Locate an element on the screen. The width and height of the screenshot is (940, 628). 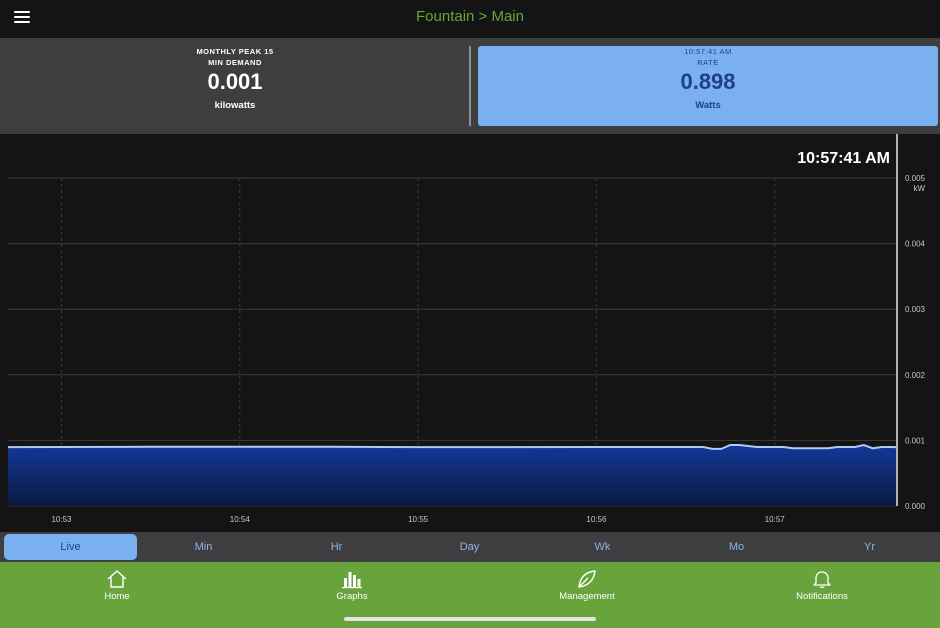
rate-unit: Watts is located at coordinates (708, 105).